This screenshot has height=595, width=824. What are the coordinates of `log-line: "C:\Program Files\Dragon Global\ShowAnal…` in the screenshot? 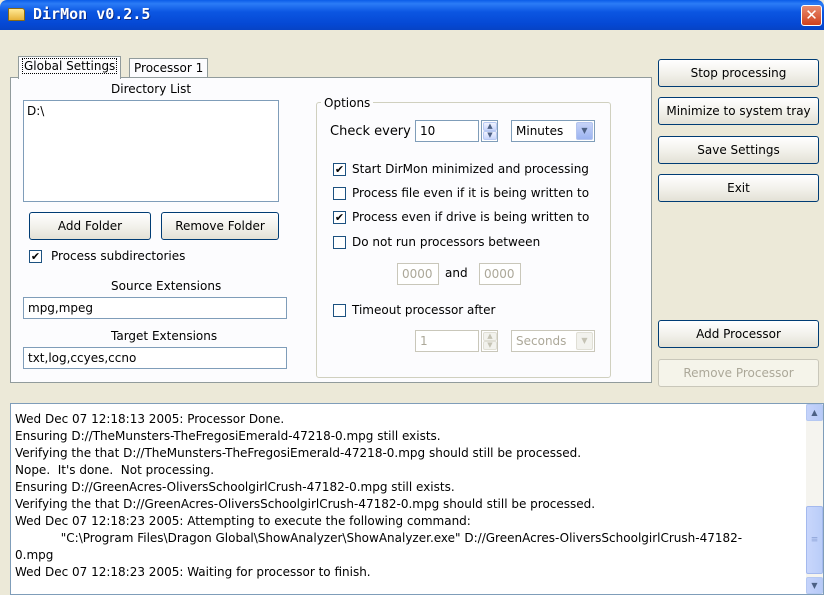 It's located at (379, 538).